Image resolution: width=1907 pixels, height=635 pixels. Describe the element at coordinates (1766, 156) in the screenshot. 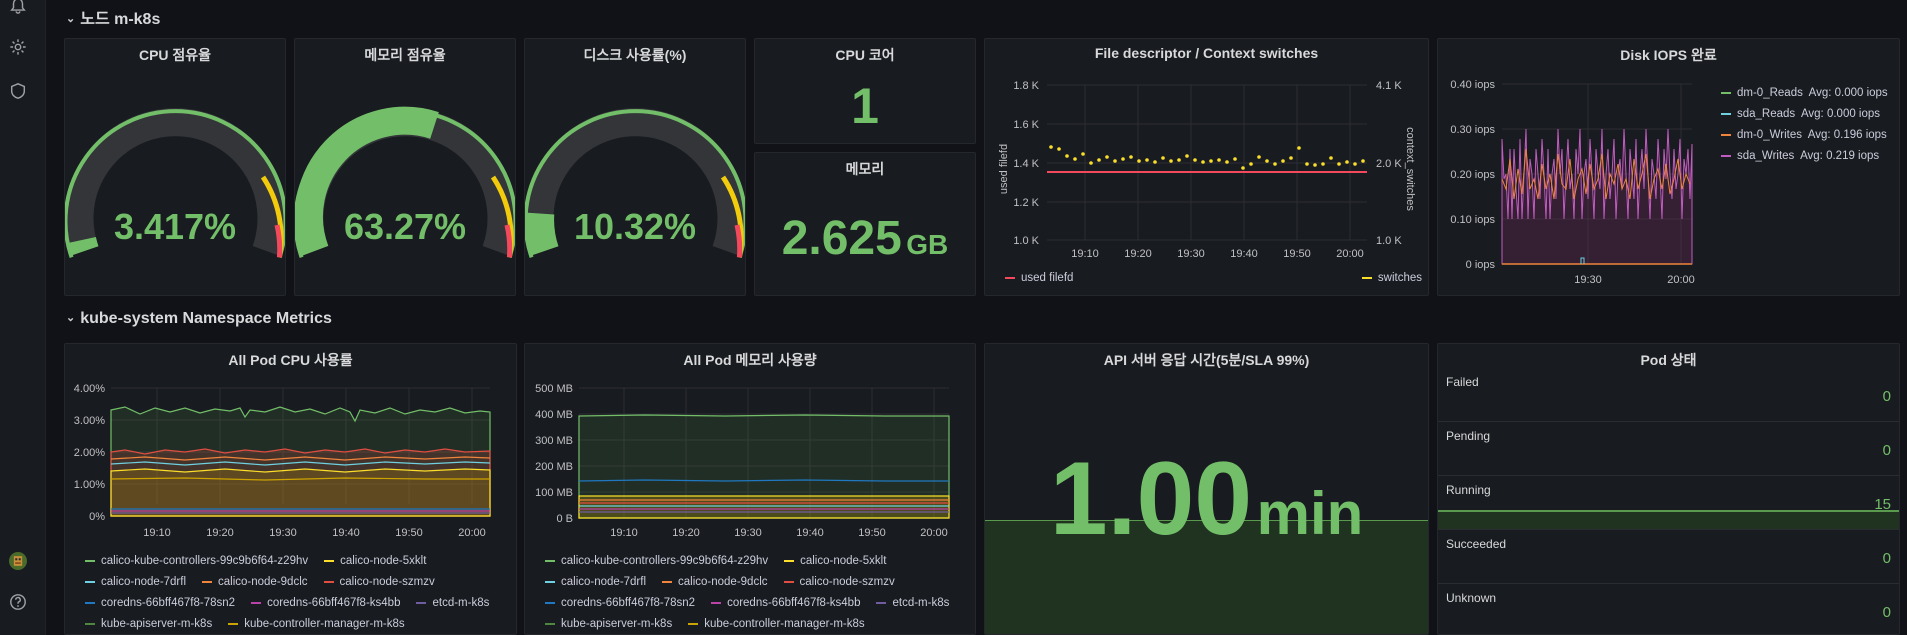

I see `legend-label: sda_Writes` at that location.